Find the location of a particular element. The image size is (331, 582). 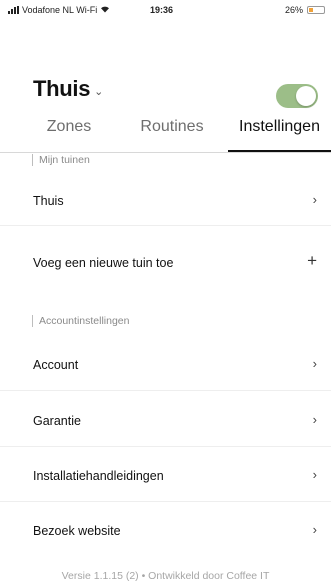

add-garden-row: Voeg een nieuwe tuin toe + is located at coordinates (165, 264).